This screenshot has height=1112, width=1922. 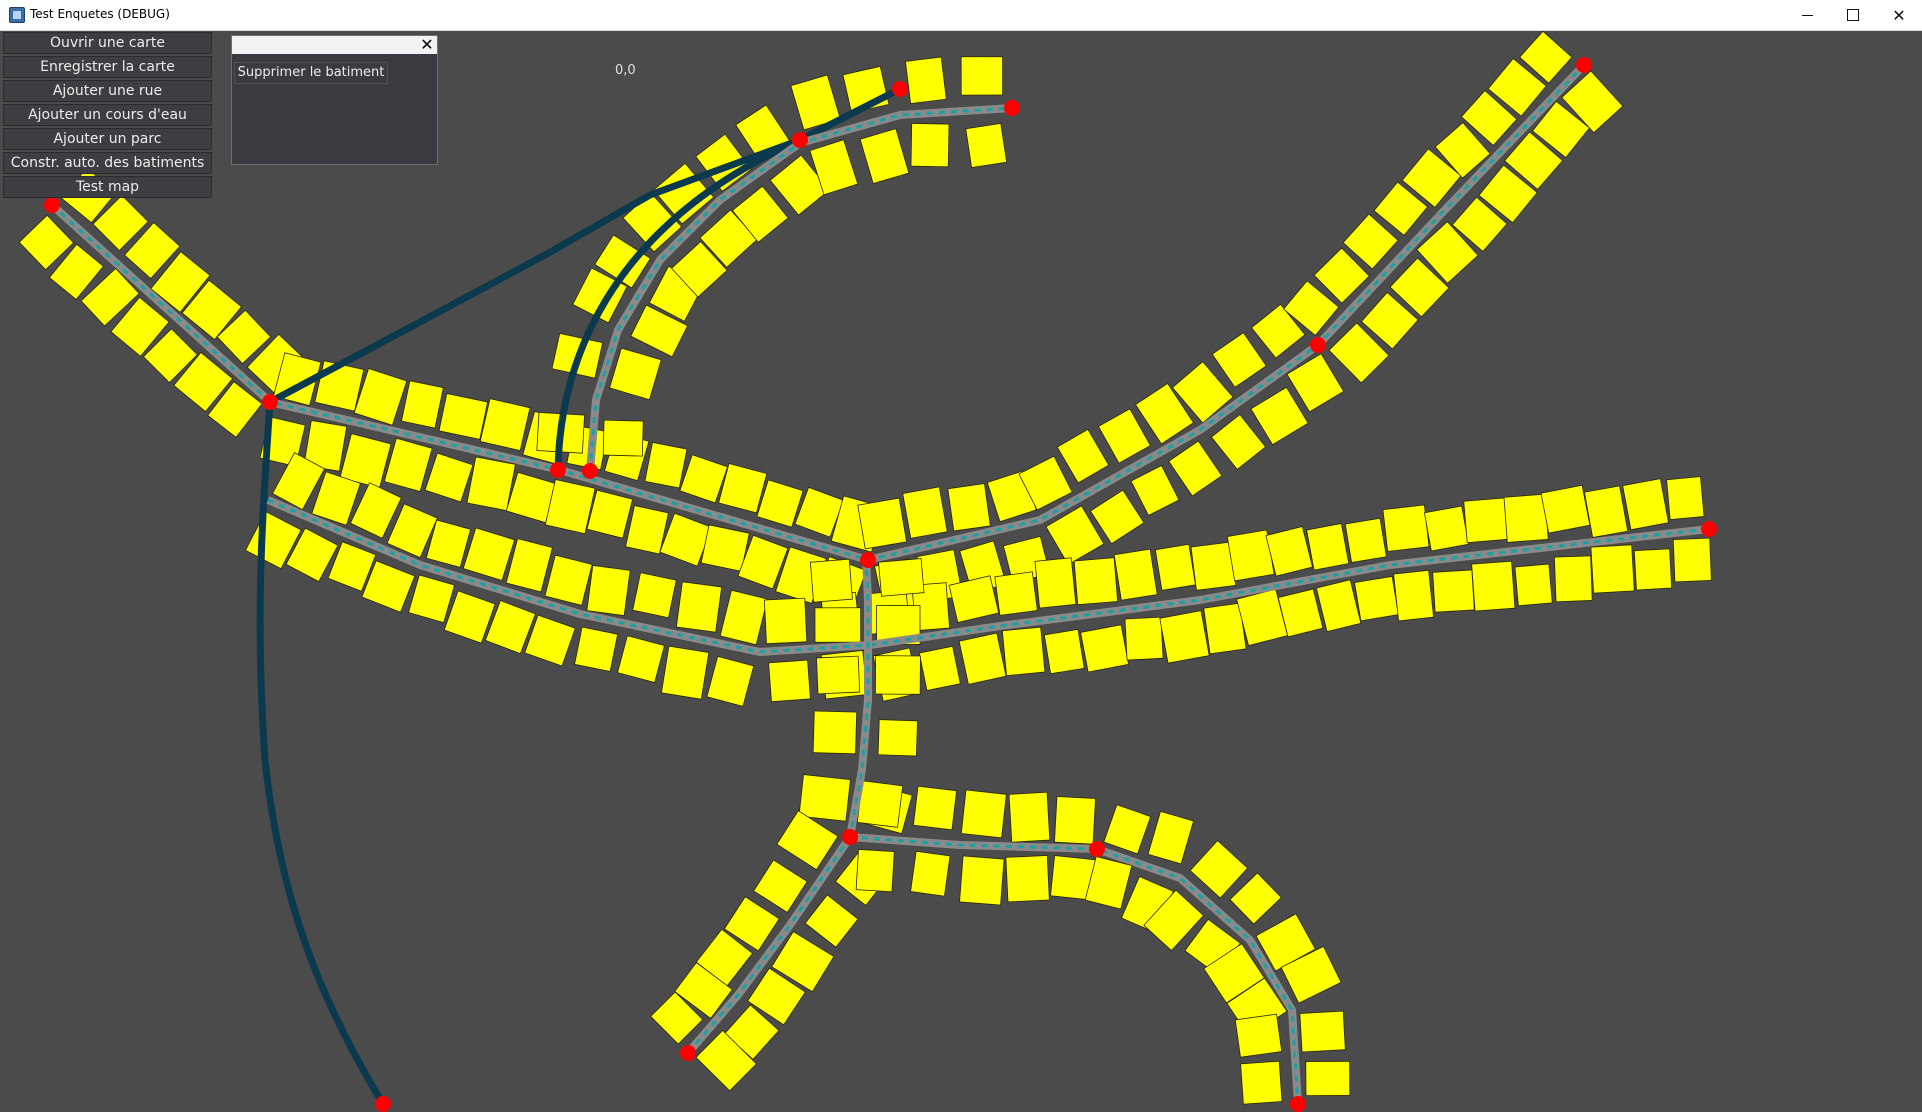 What do you see at coordinates (107, 43) in the screenshot?
I see `open-map-button: Ouvrir une carte` at bounding box center [107, 43].